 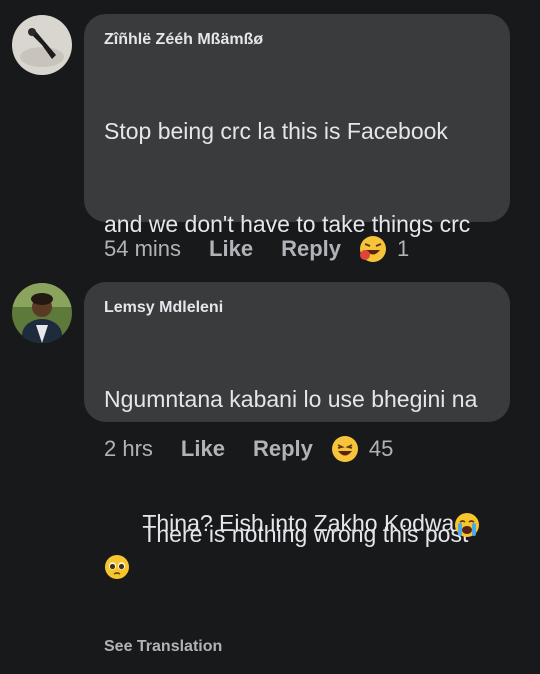 What do you see at coordinates (381, 449) in the screenshot?
I see `reaction-count: 45` at bounding box center [381, 449].